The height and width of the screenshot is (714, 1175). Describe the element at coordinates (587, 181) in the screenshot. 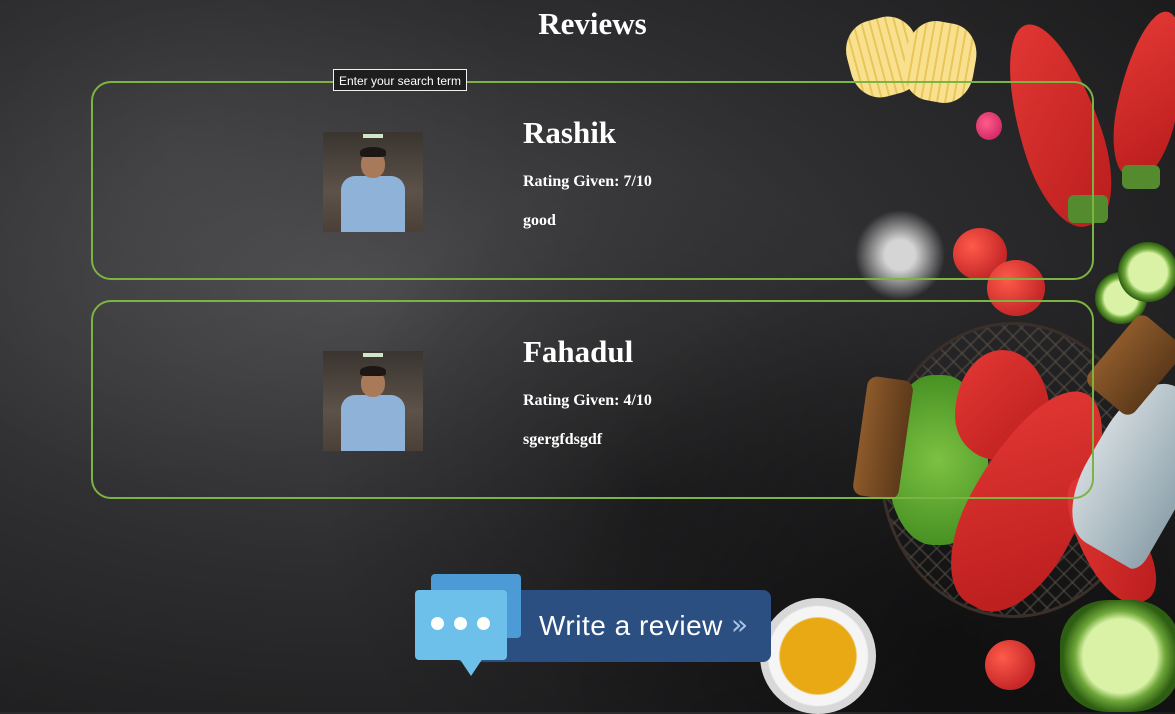

I see `review-rating: Rating Given: 7/10` at that location.